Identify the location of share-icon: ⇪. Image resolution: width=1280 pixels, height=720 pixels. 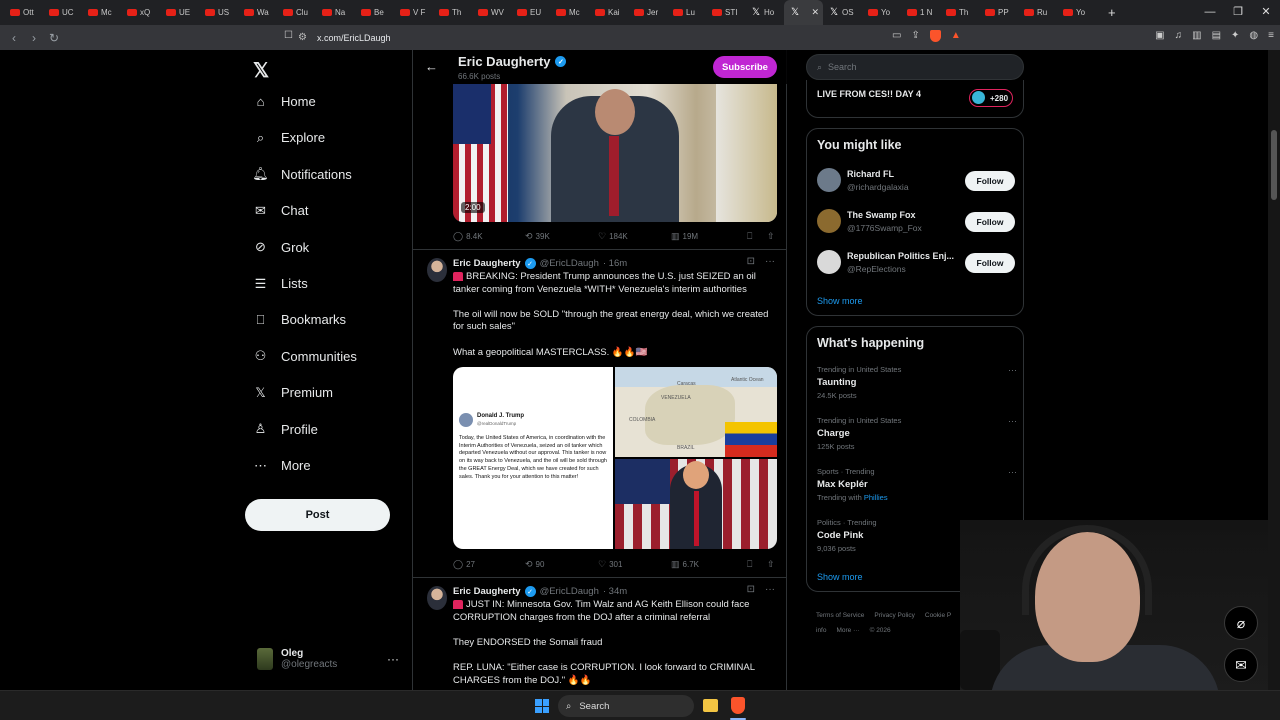
(915, 36).